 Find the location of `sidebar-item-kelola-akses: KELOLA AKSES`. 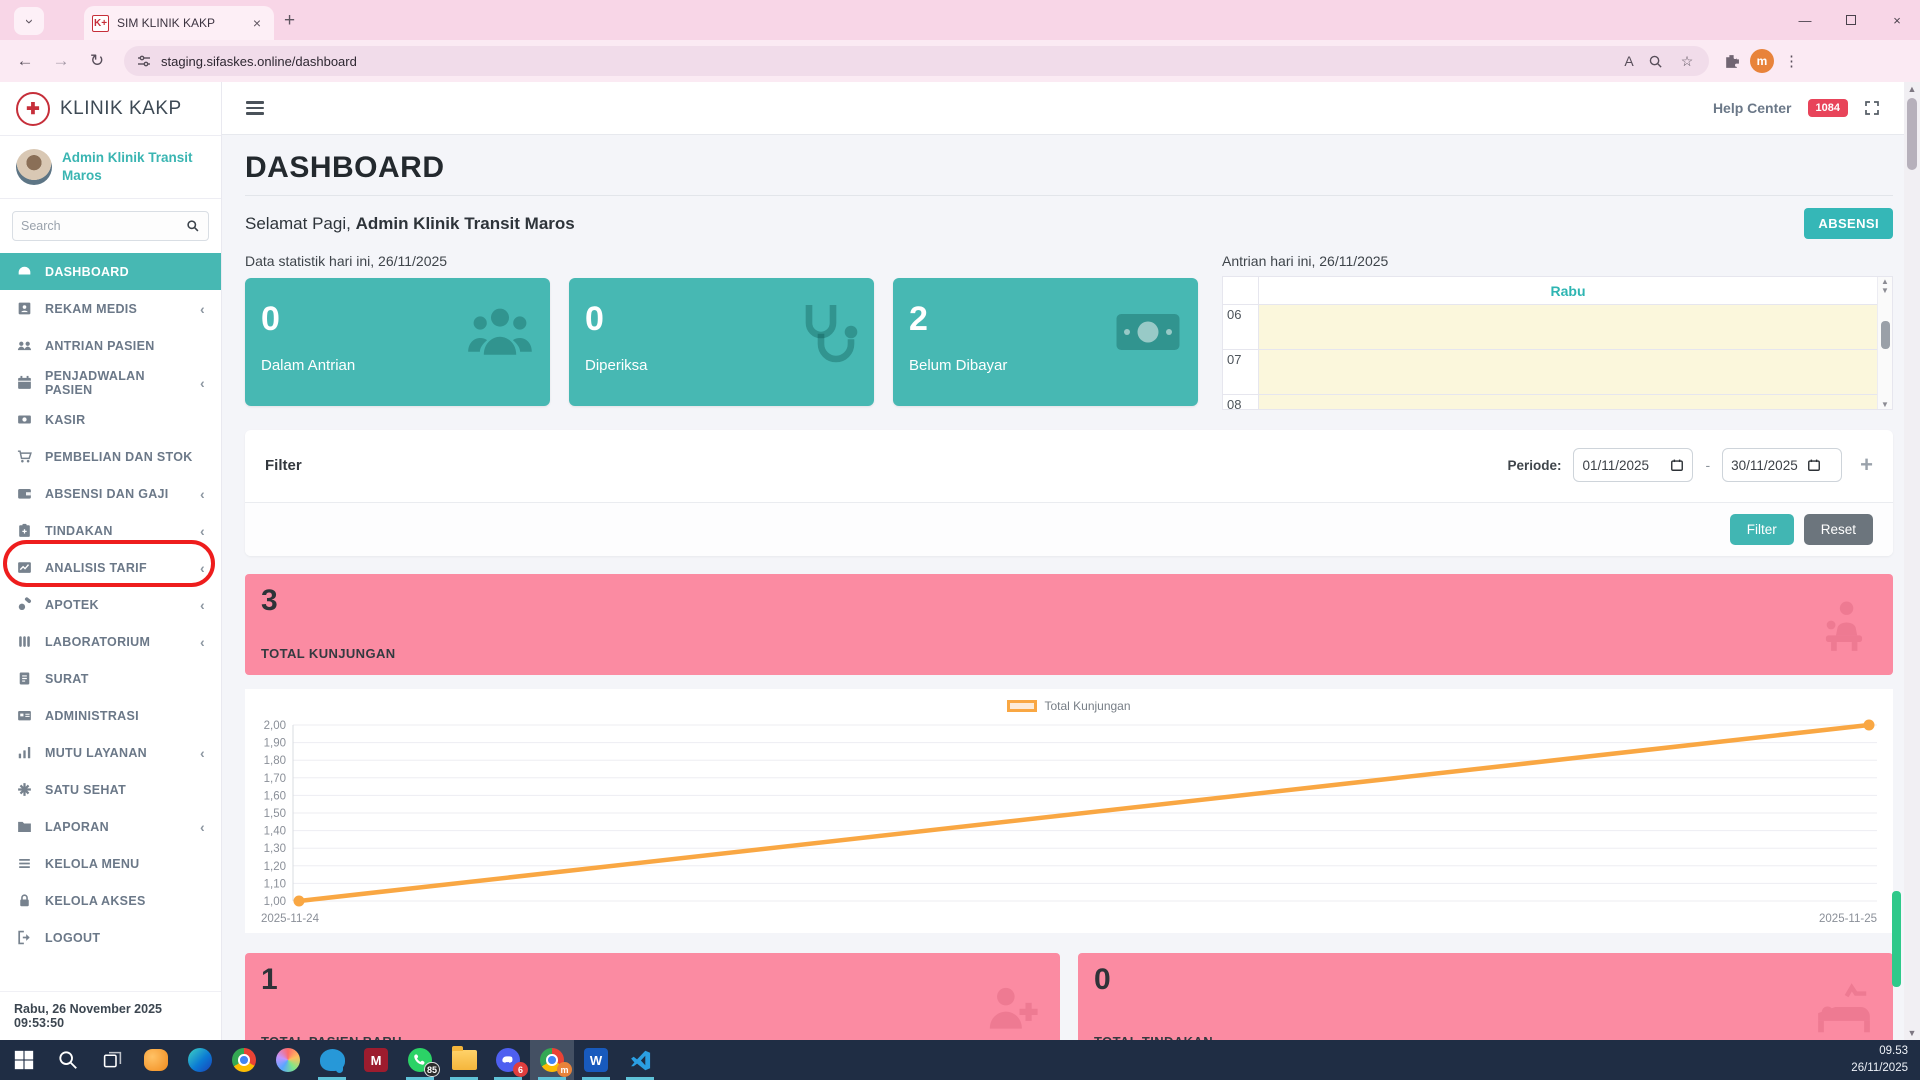

sidebar-item-kelola-akses: KELOLA AKSES is located at coordinates (110, 900).